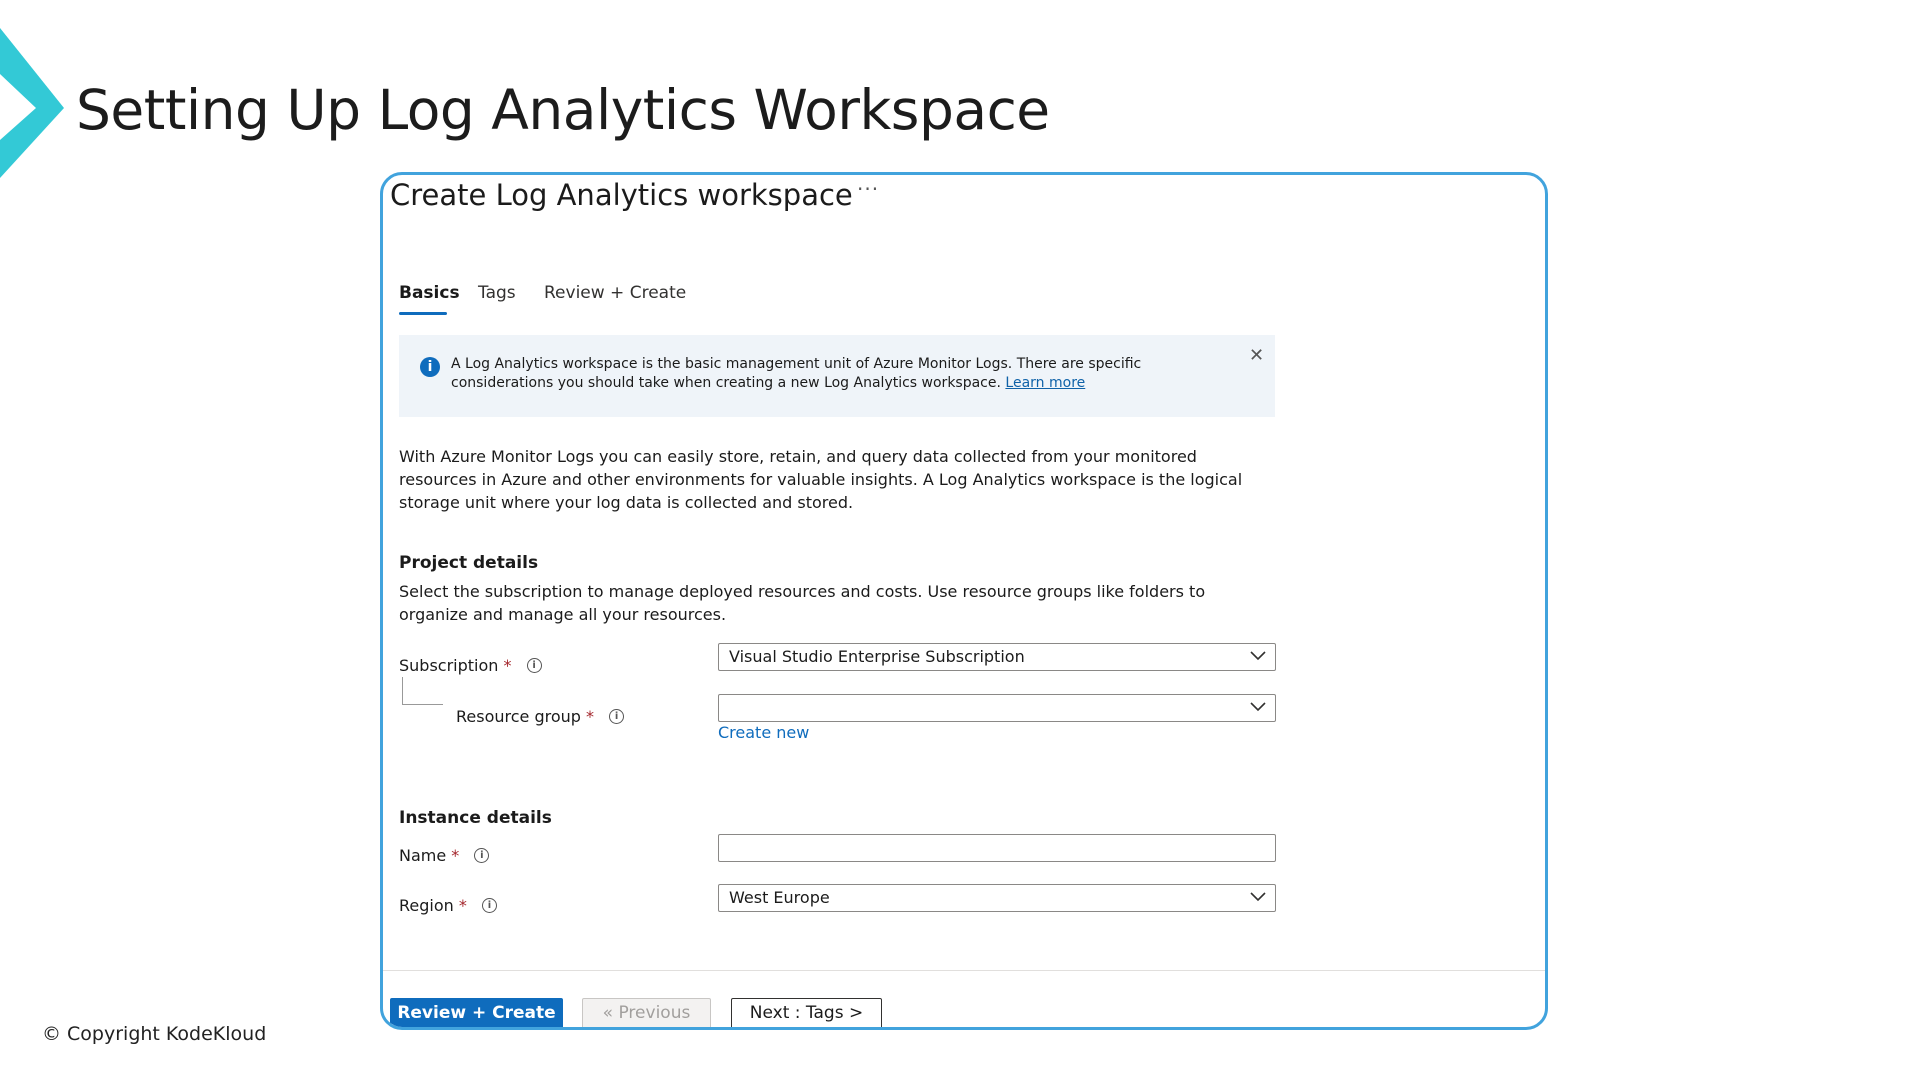 This screenshot has height=1080, width=1920. I want to click on region-label: Region * i, so click(448, 906).